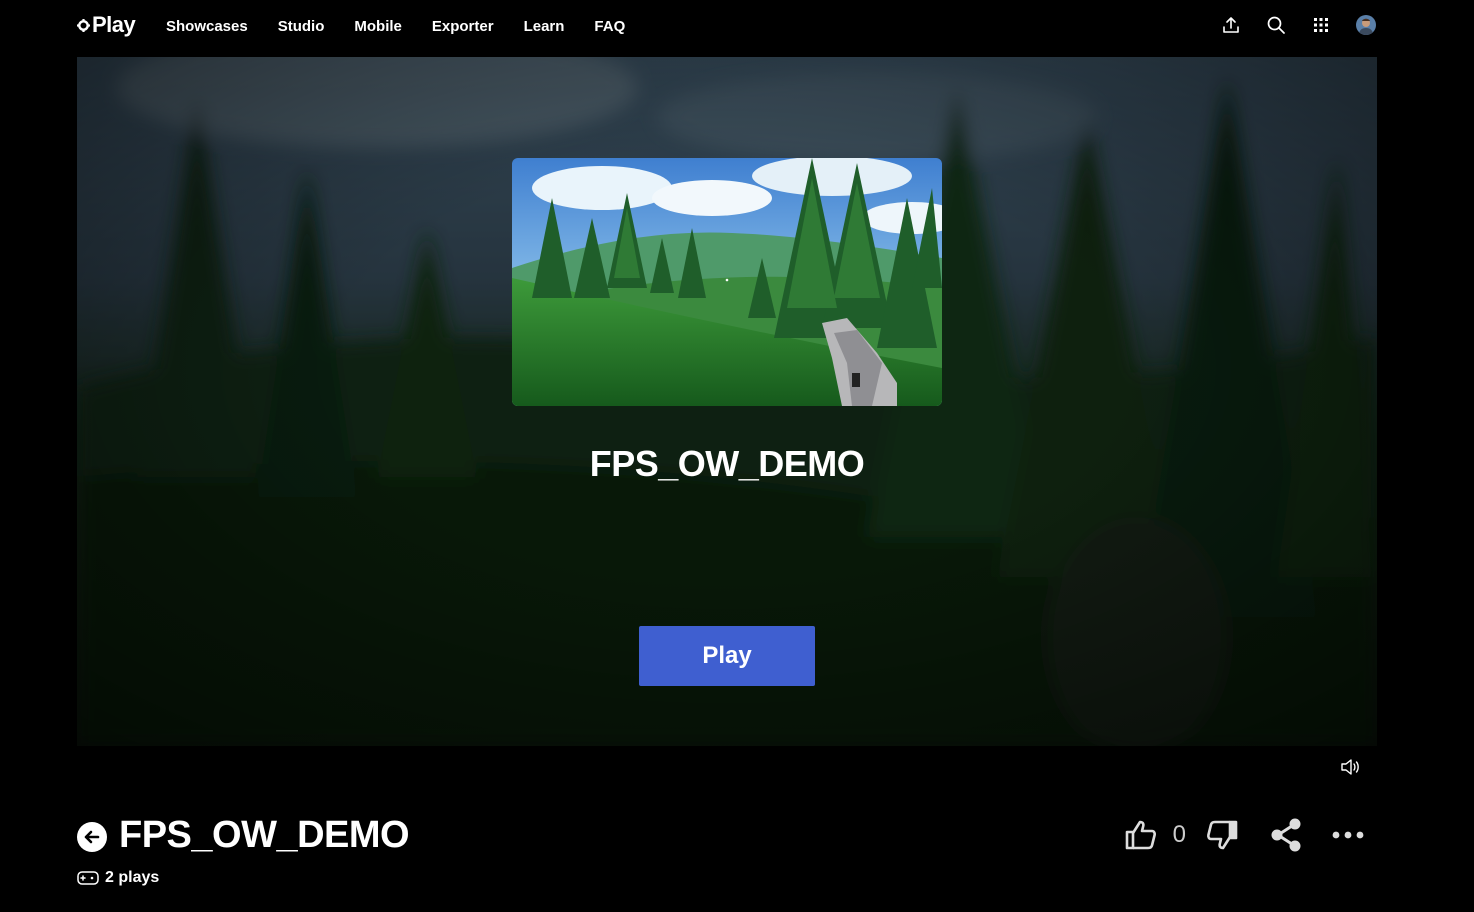 This screenshot has width=1474, height=912. What do you see at coordinates (727, 463) in the screenshot?
I see `stage-game-title: FPS_OW_DEMO` at bounding box center [727, 463].